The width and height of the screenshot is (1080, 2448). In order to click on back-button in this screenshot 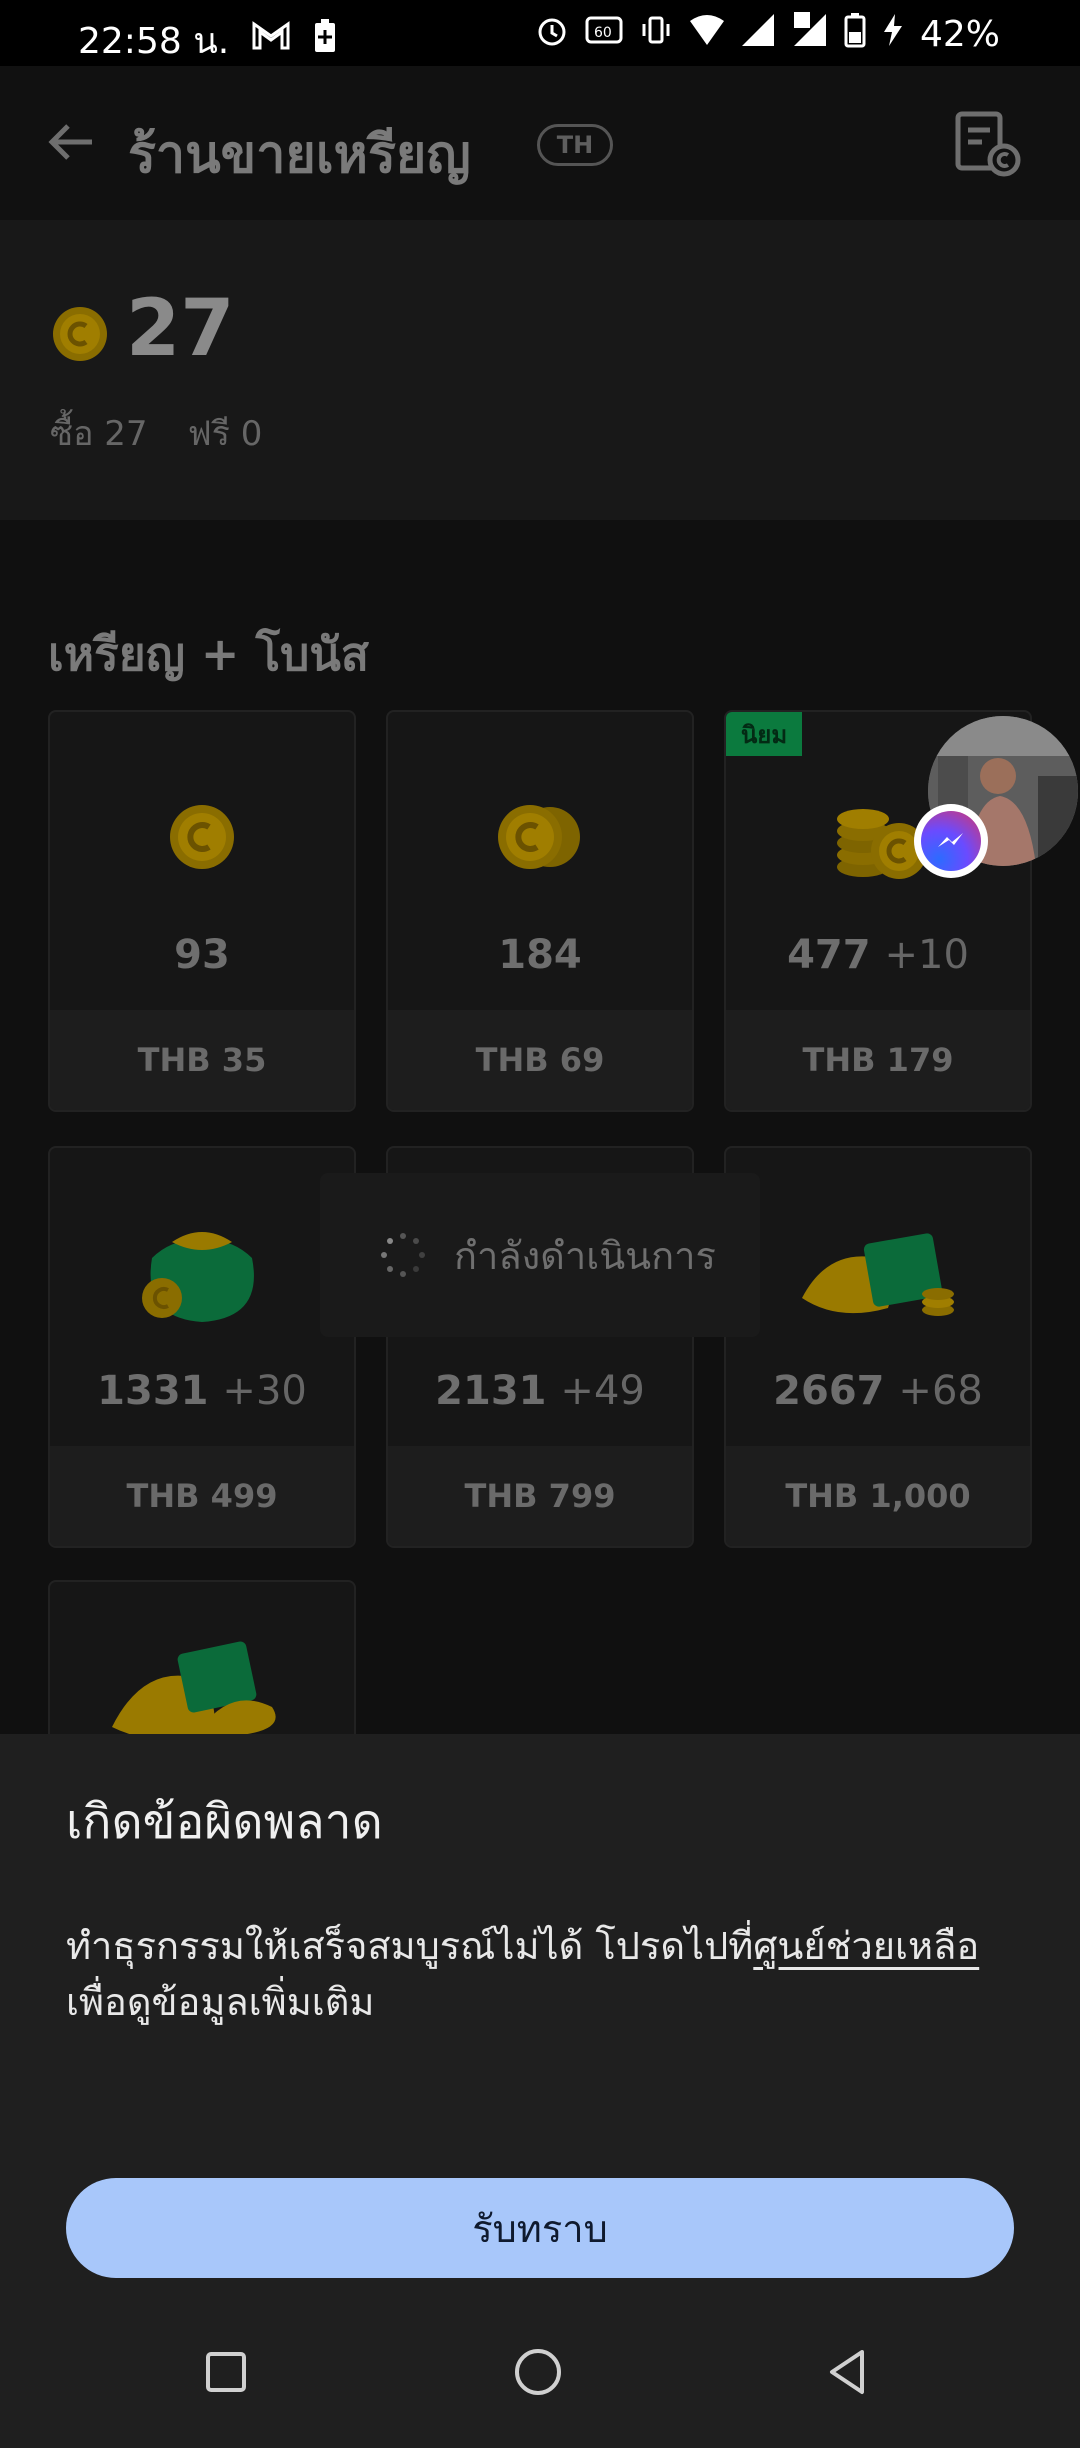, I will do `click(72, 142)`.